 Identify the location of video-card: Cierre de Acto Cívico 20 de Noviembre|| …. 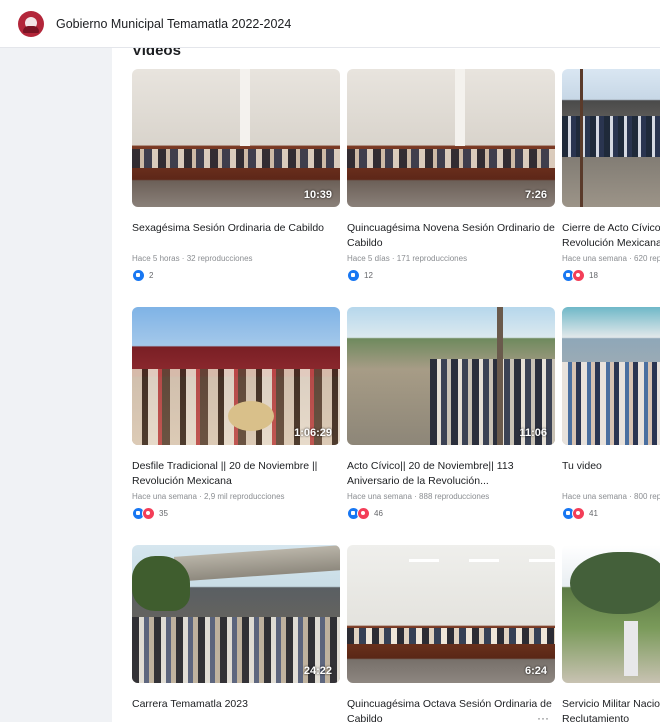
(611, 175).